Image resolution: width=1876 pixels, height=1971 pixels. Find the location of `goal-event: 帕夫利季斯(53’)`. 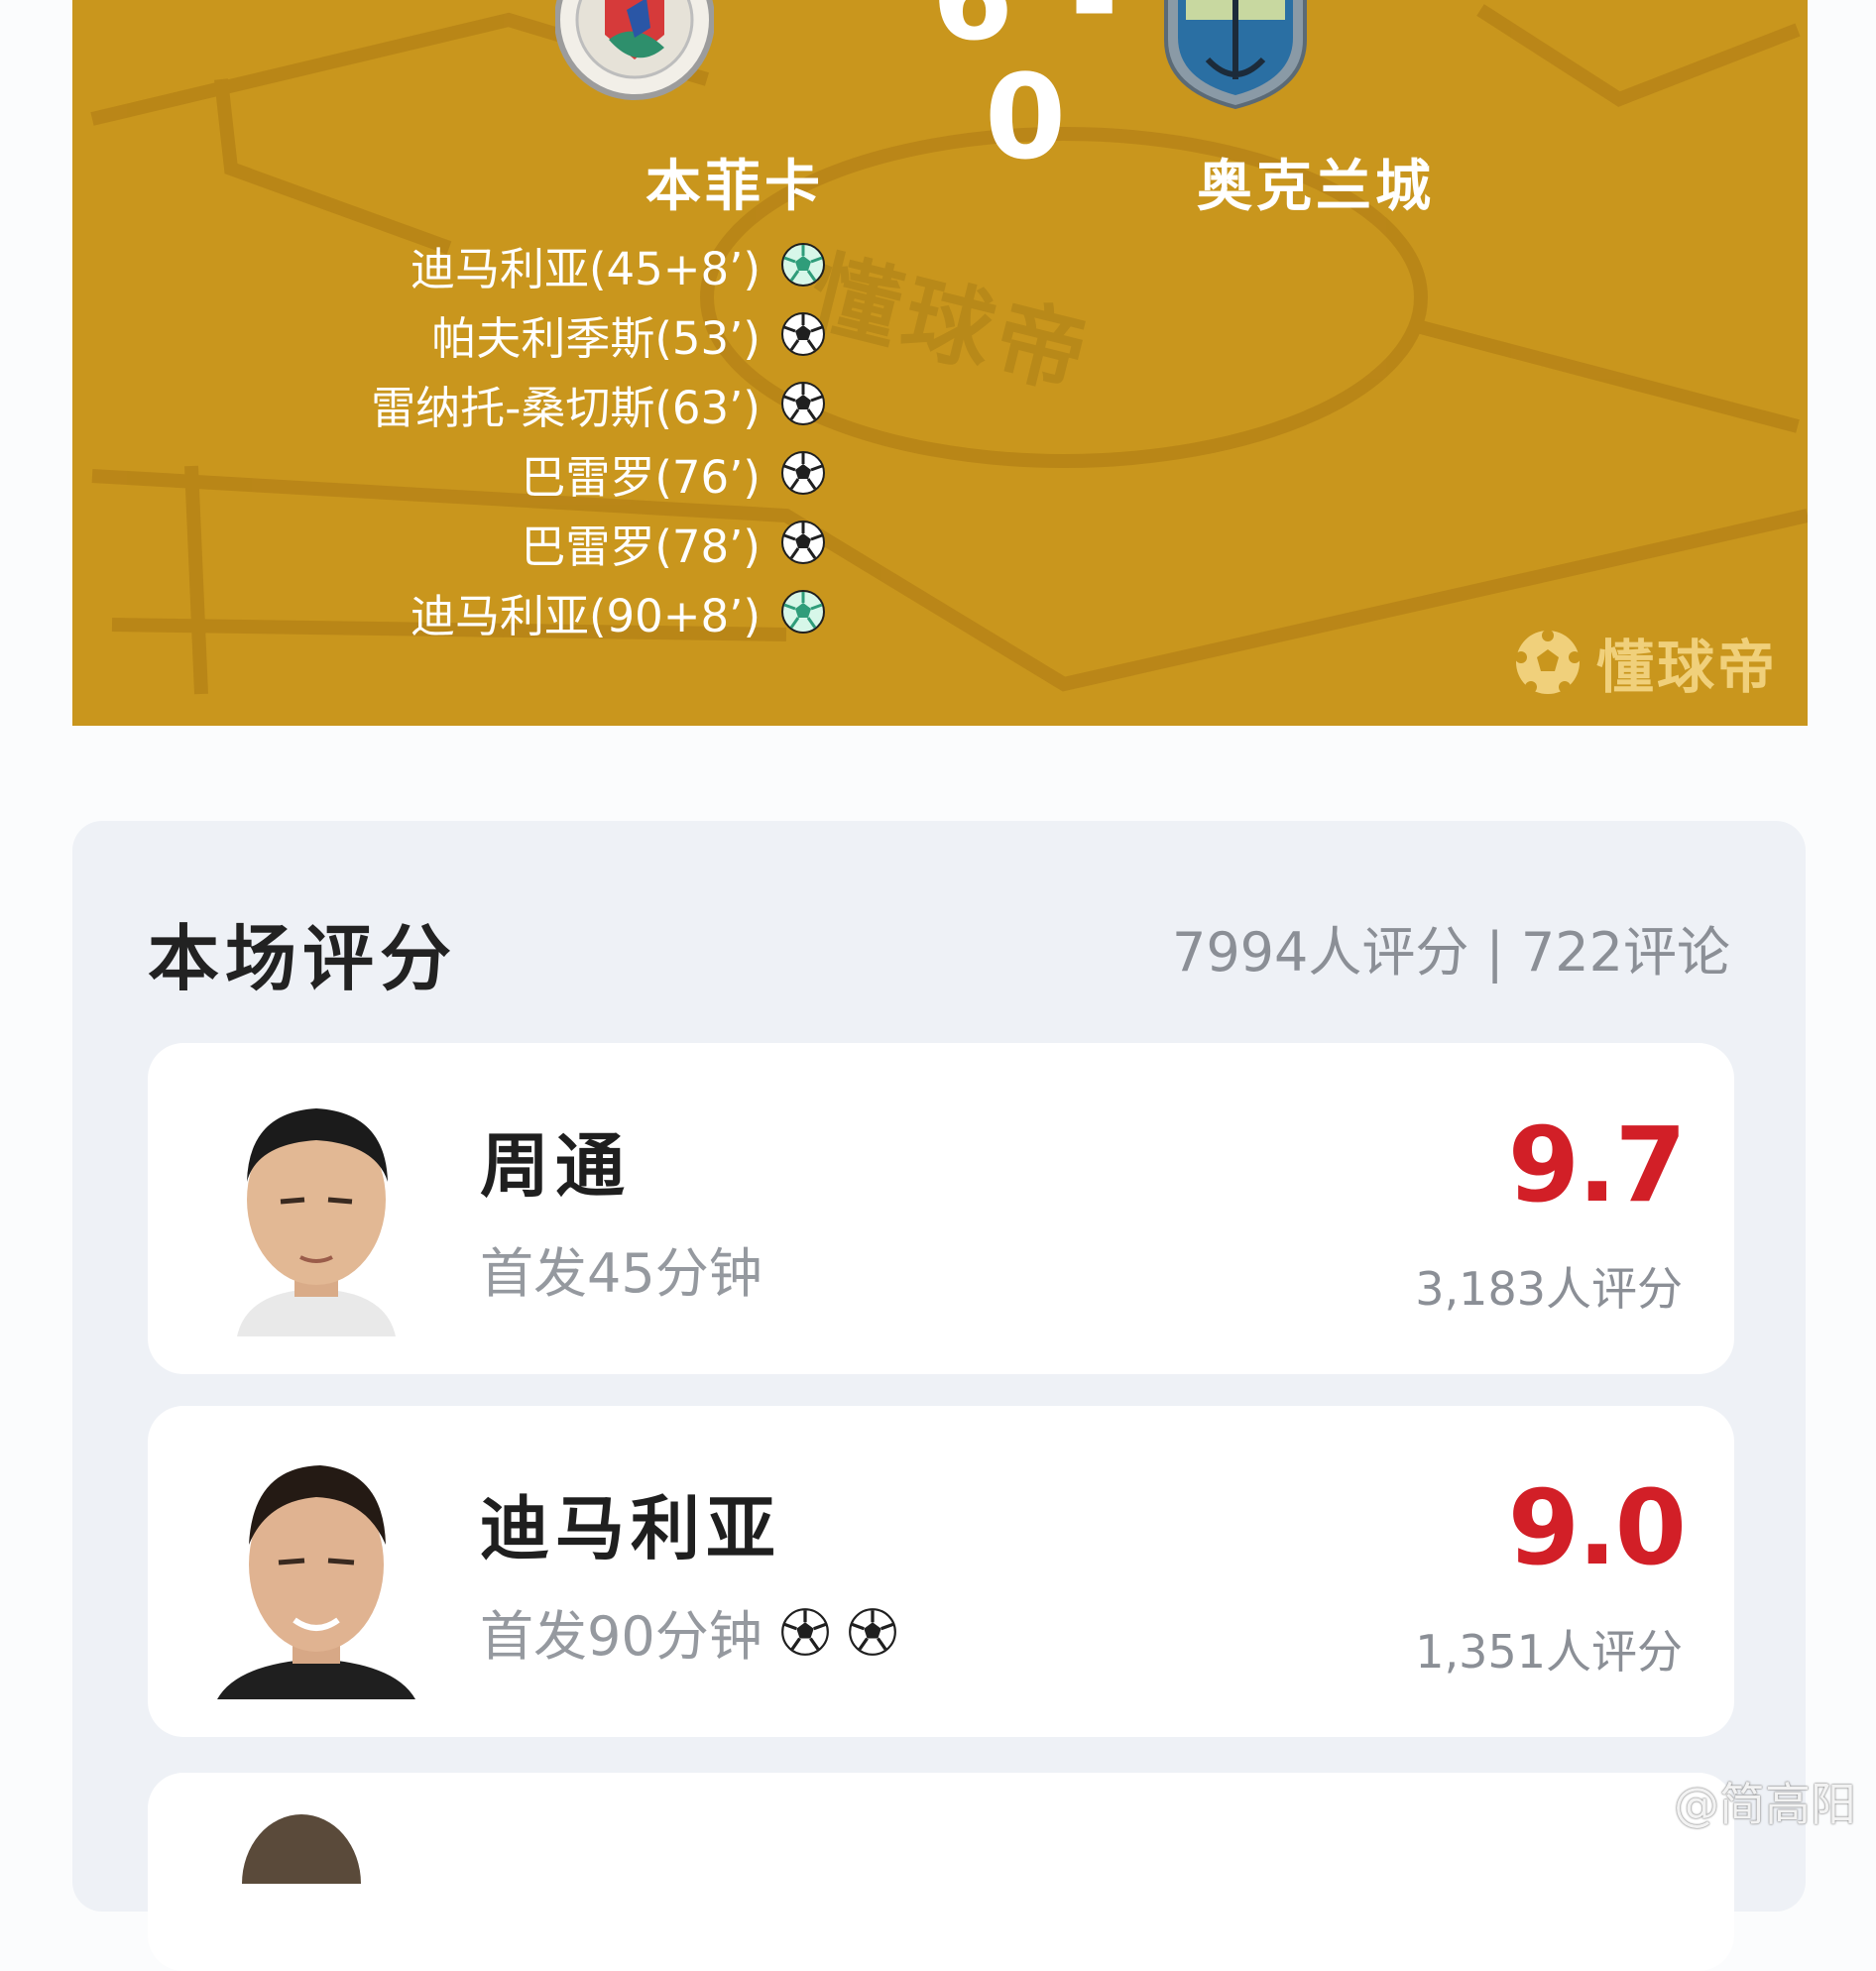

goal-event: 帕夫利季斯(53’) is located at coordinates (598, 334).